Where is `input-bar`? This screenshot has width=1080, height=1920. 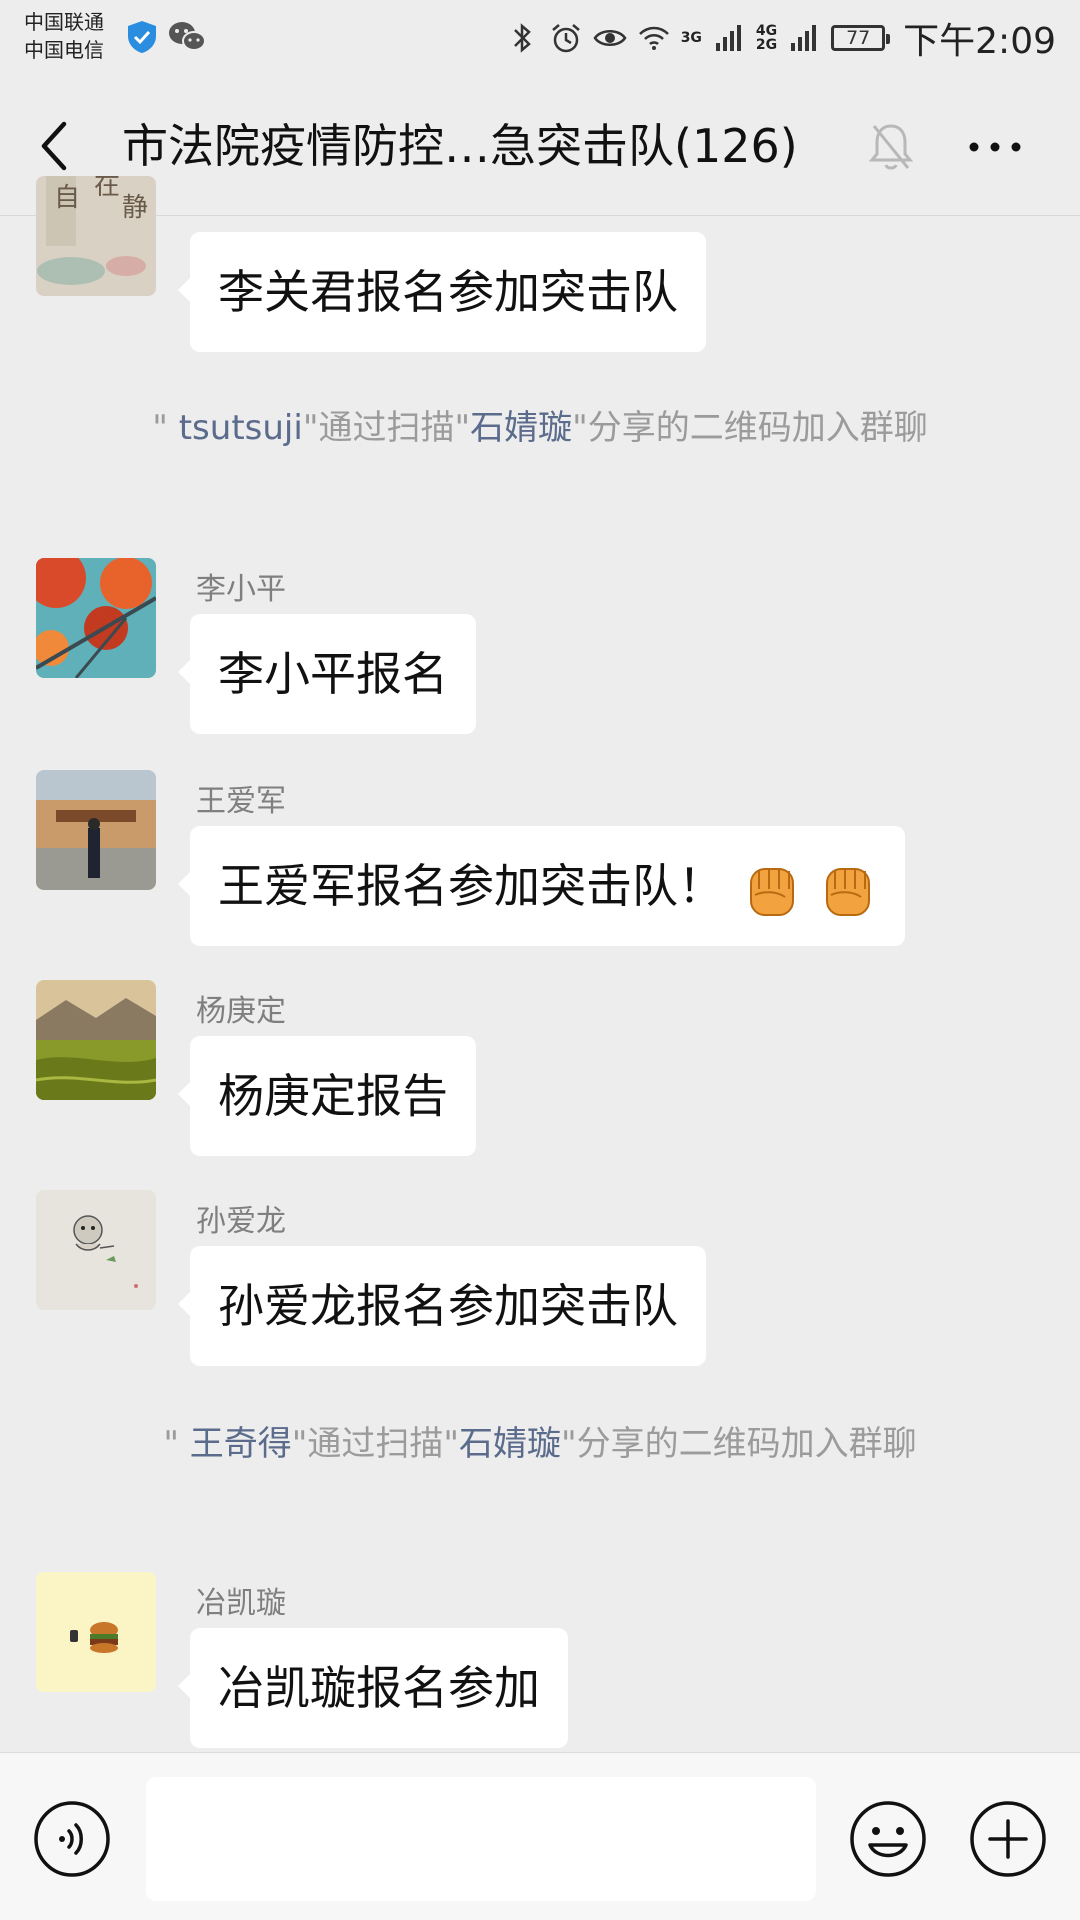
input-bar is located at coordinates (540, 1836).